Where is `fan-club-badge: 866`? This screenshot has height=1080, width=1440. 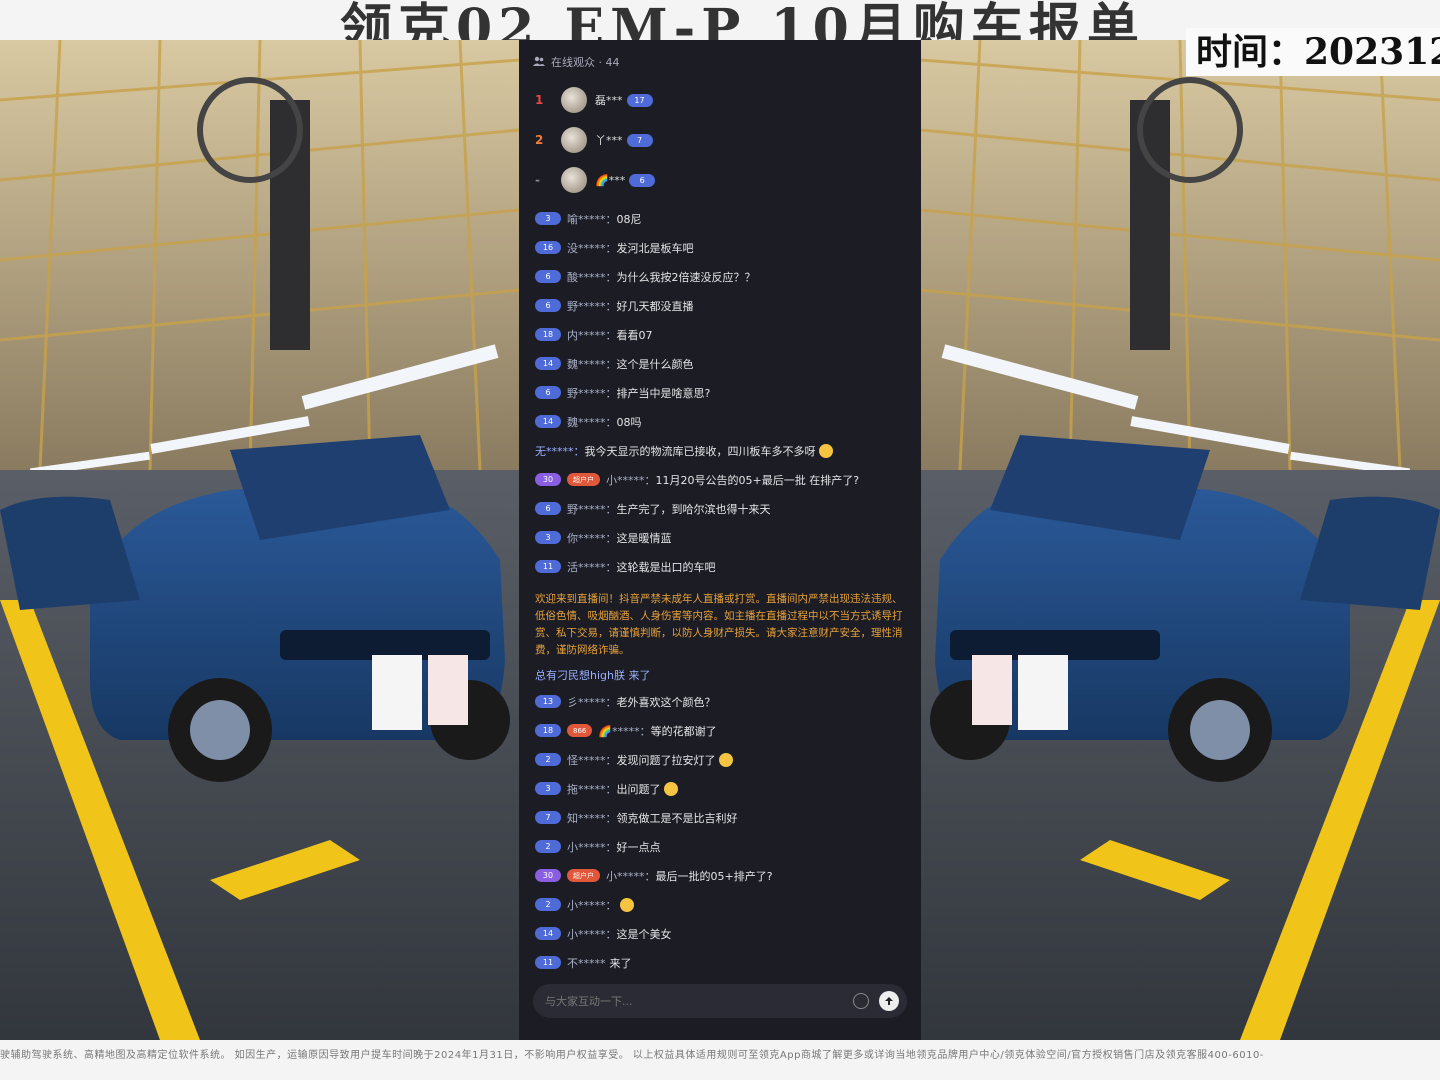 fan-club-badge: 866 is located at coordinates (580, 730).